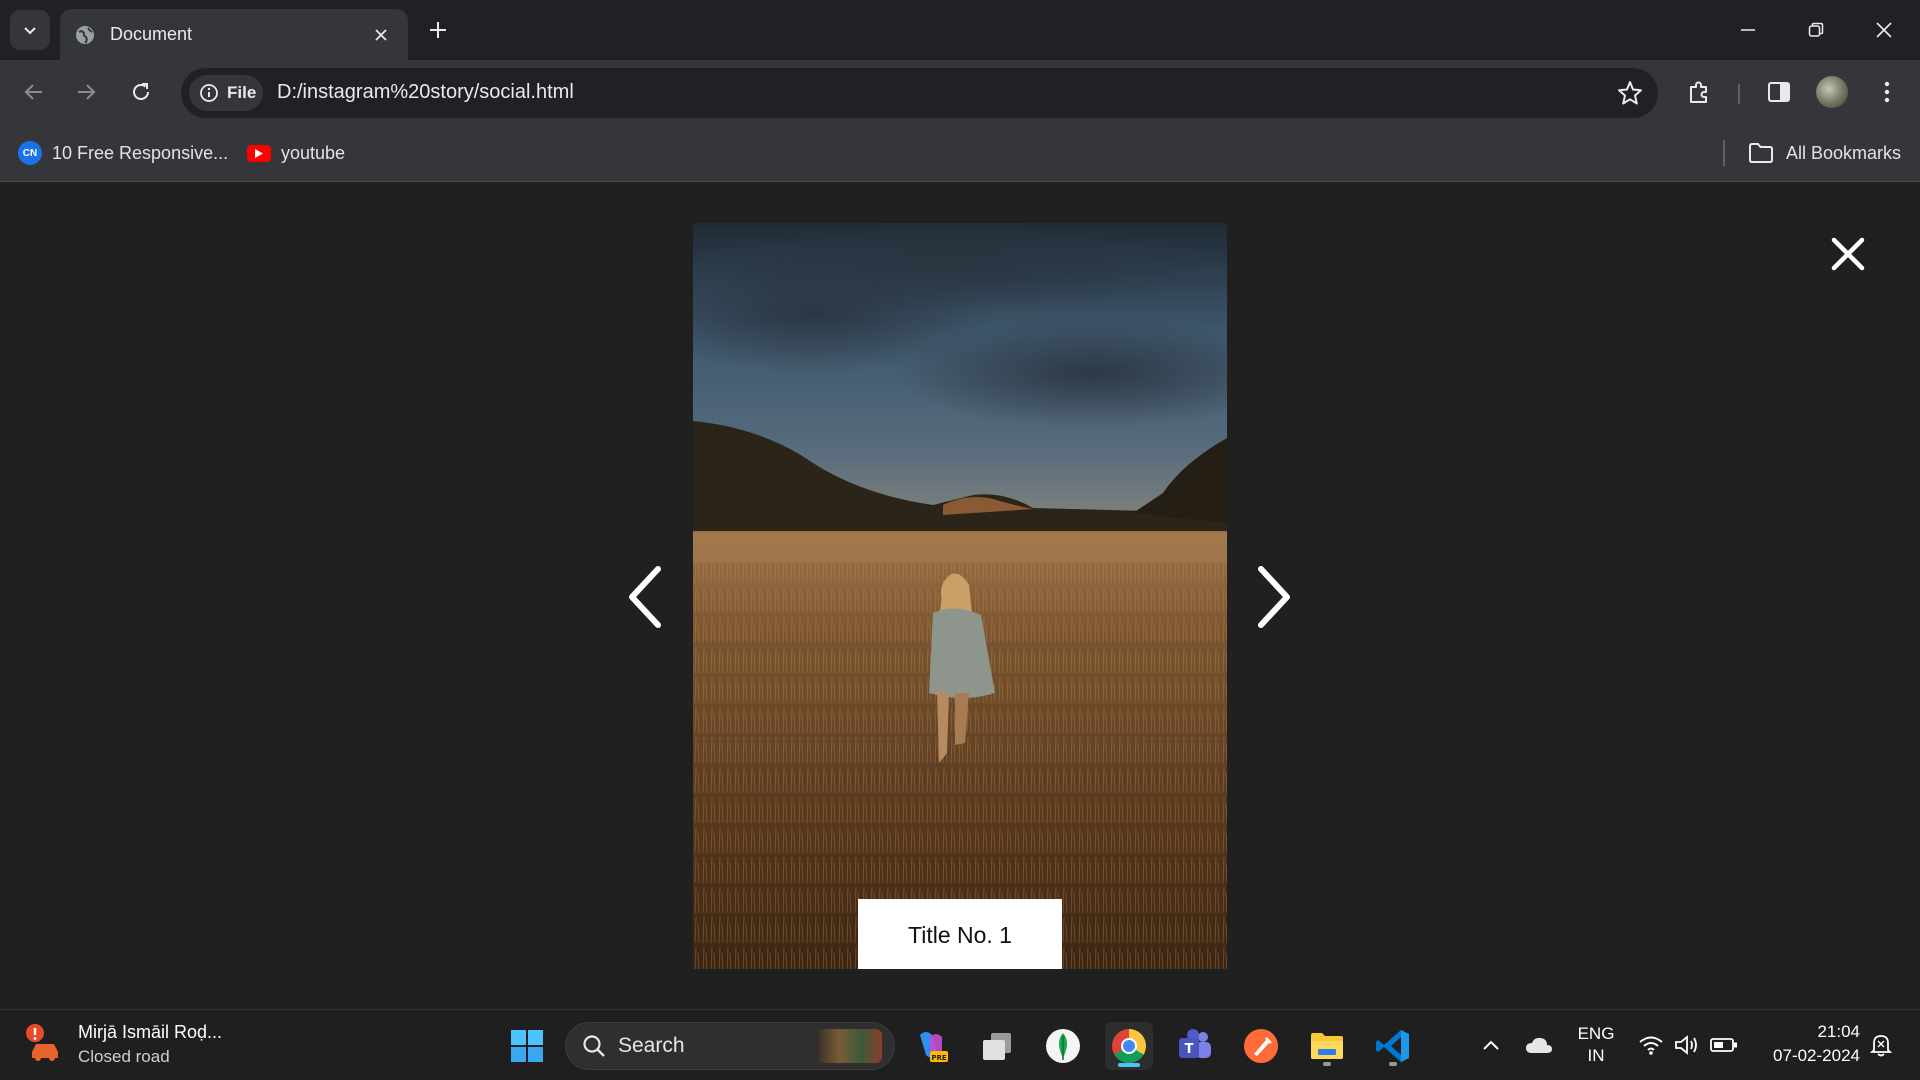 This screenshot has width=1920, height=1080. I want to click on clock: 21:04 07-02-2024, so click(1808, 1044).